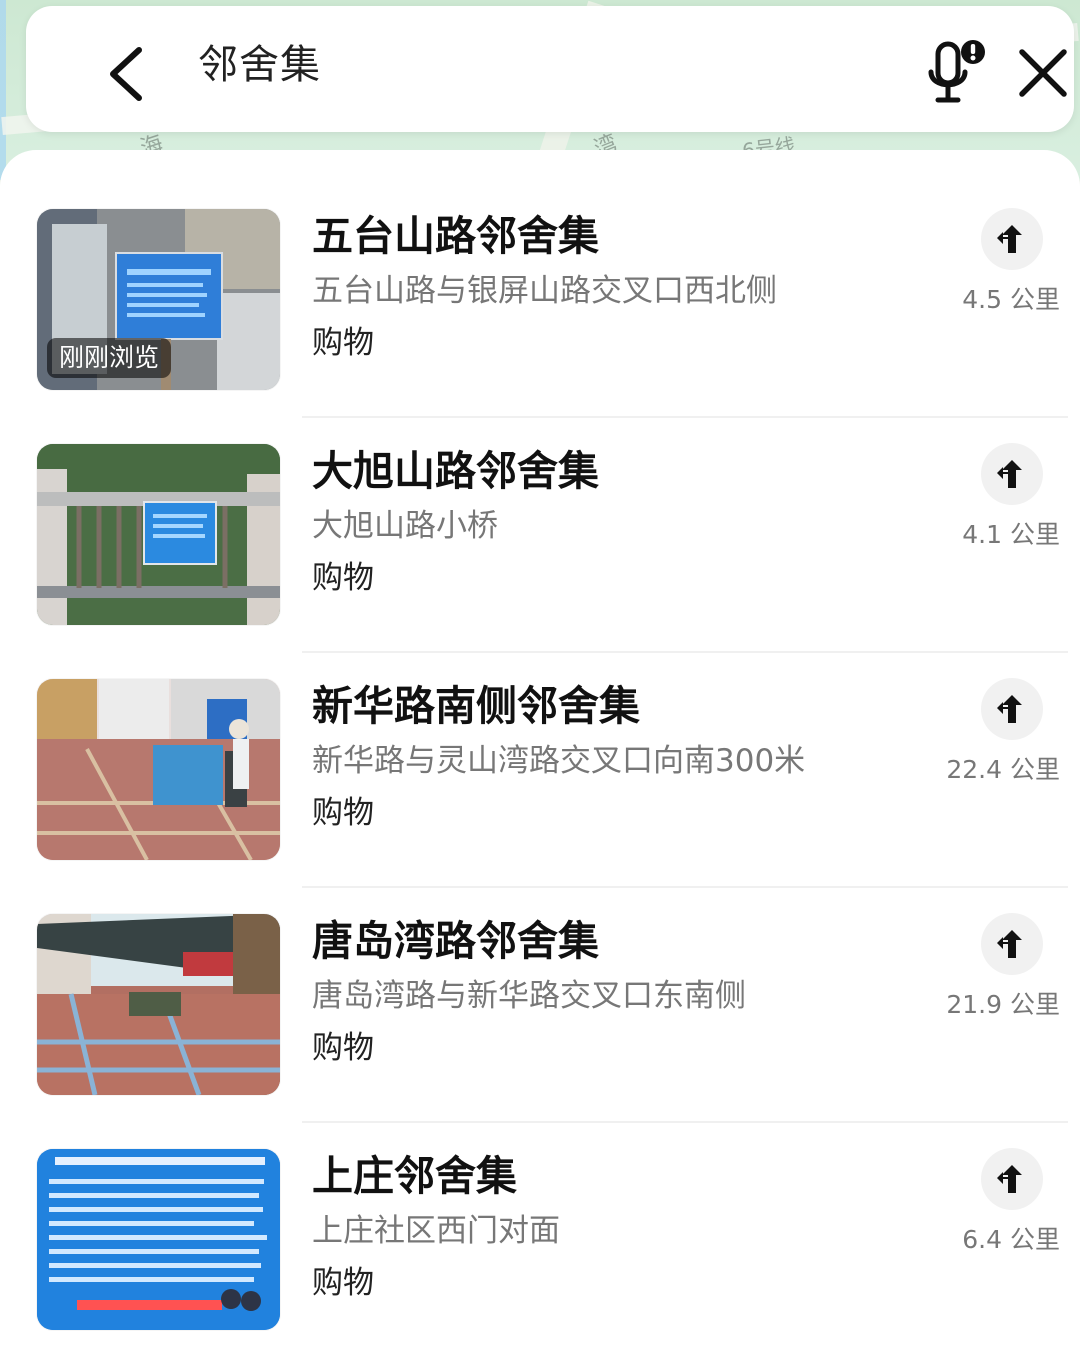 This screenshot has height=1360, width=1080. What do you see at coordinates (1011, 1239) in the screenshot?
I see `distance-label: 6.4 公里` at bounding box center [1011, 1239].